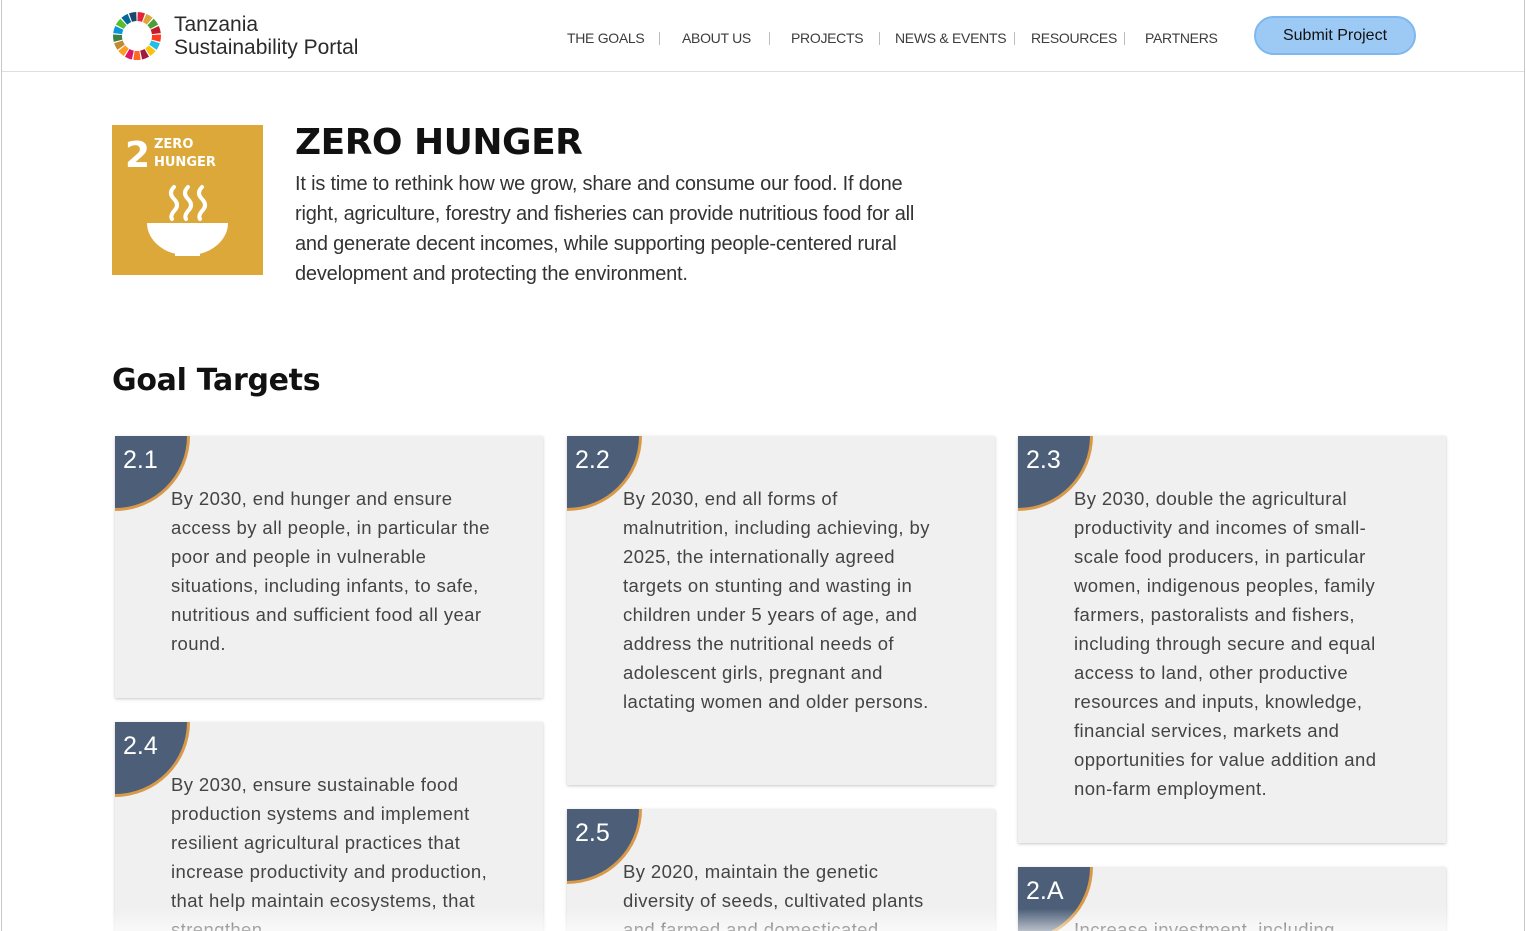  What do you see at coordinates (1204, 925) in the screenshot?
I see `target-text: Increase investment, including` at bounding box center [1204, 925].